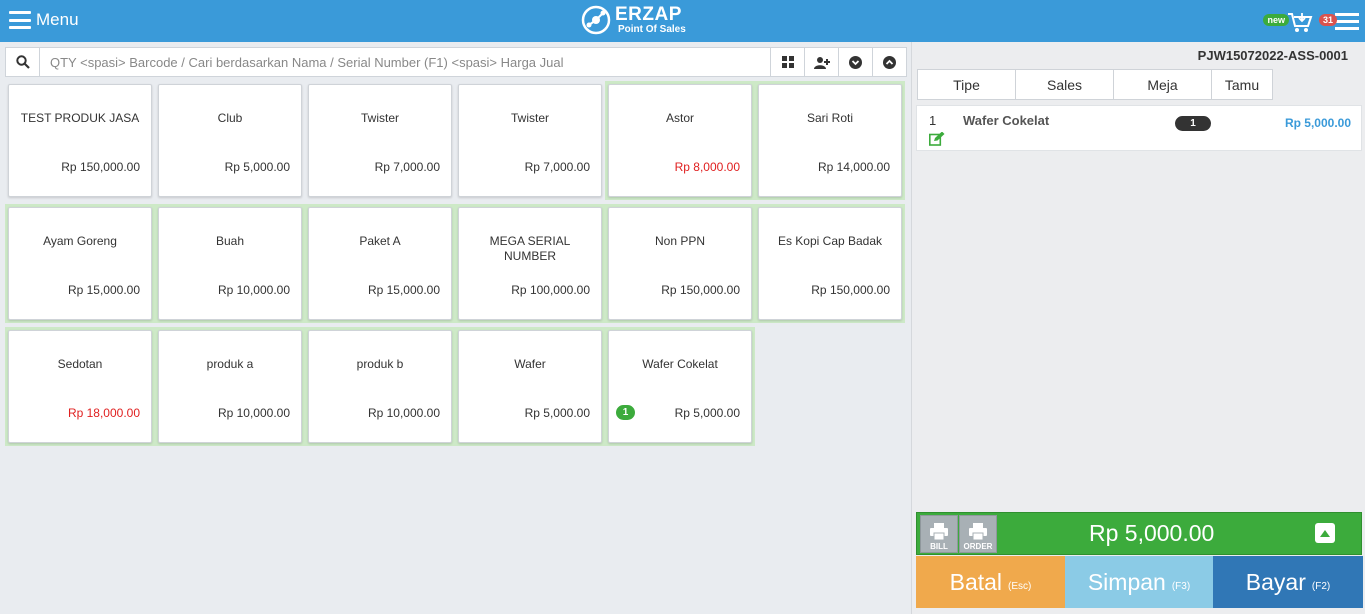 The width and height of the screenshot is (1365, 614). What do you see at coordinates (1126, 581) in the screenshot?
I see `save-label: Simpan` at bounding box center [1126, 581].